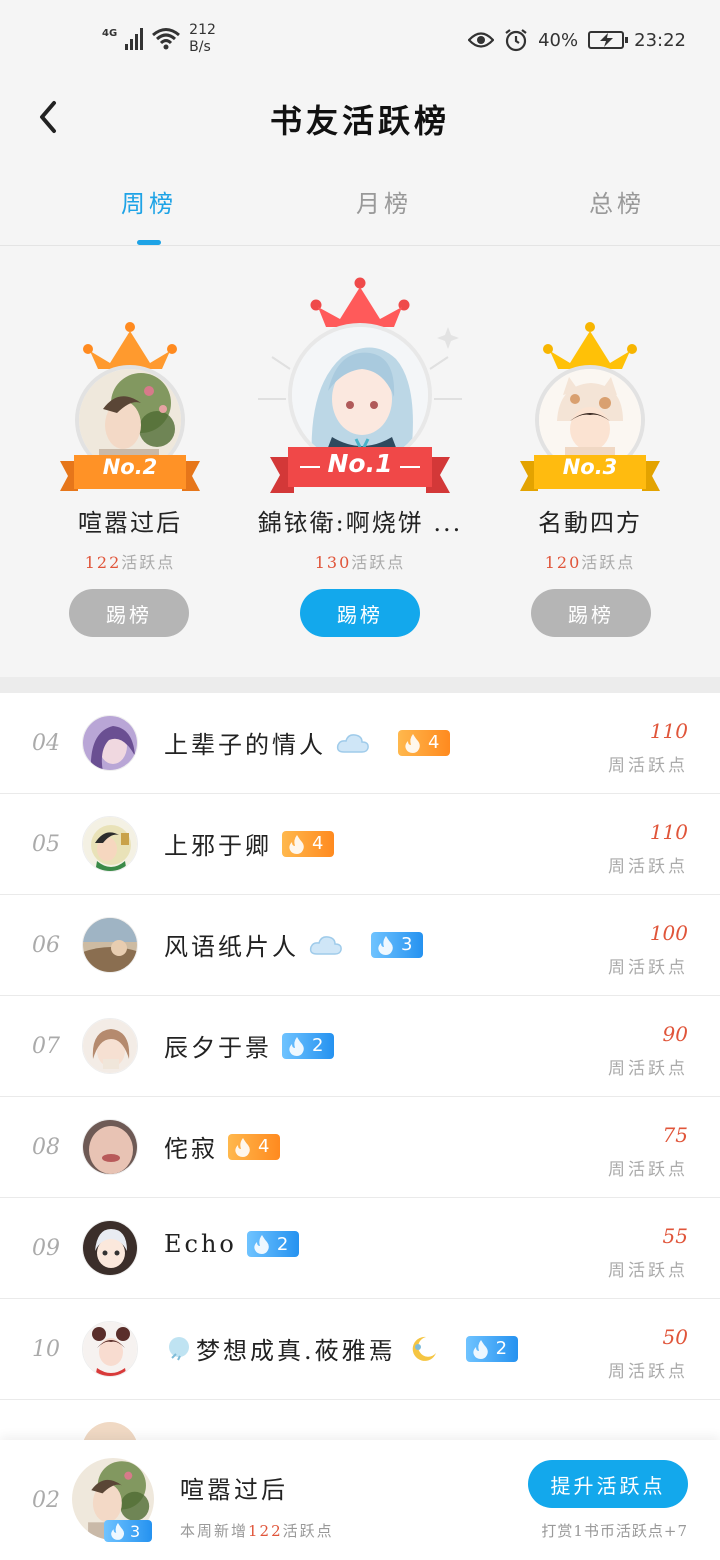 The image size is (720, 1560). I want to click on eye-icon, so click(481, 40).